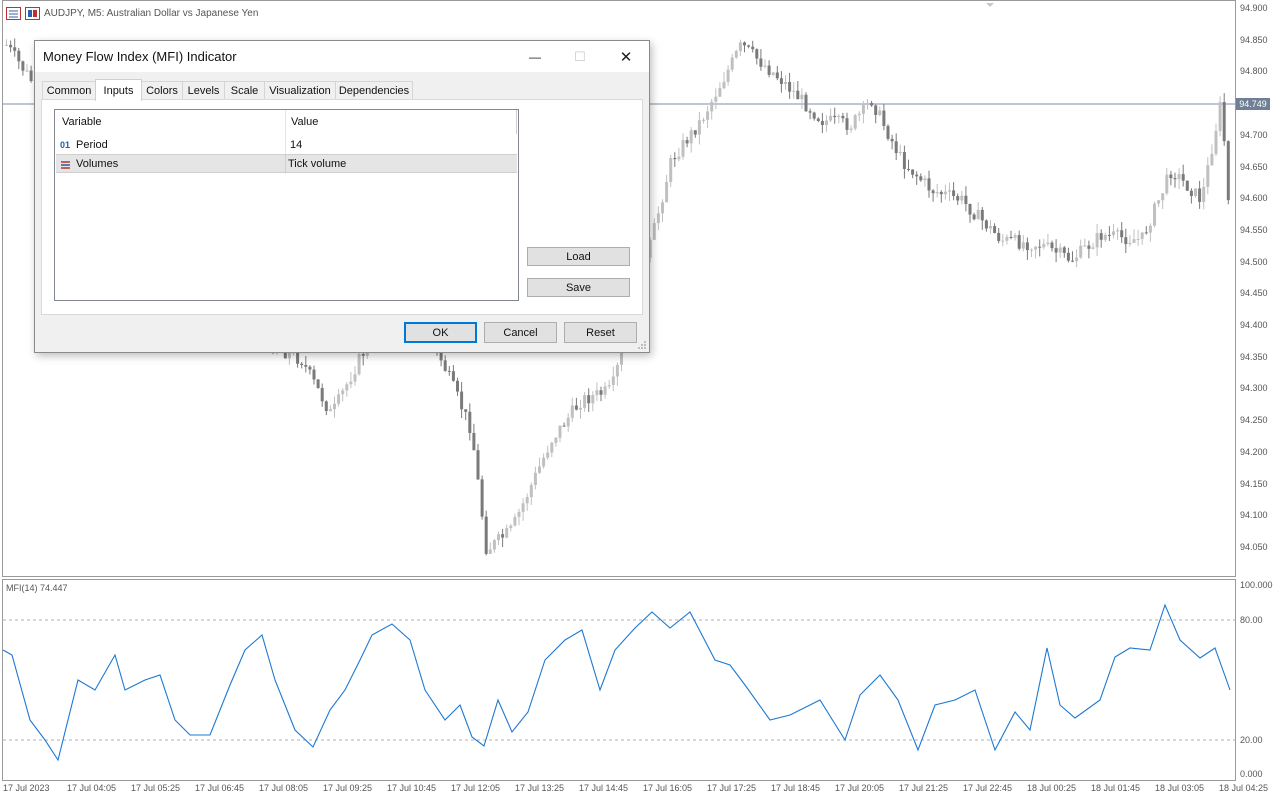 The width and height of the screenshot is (1280, 800). Describe the element at coordinates (286, 163) in the screenshot. I see `table-row: Volumes Tick volume` at that location.